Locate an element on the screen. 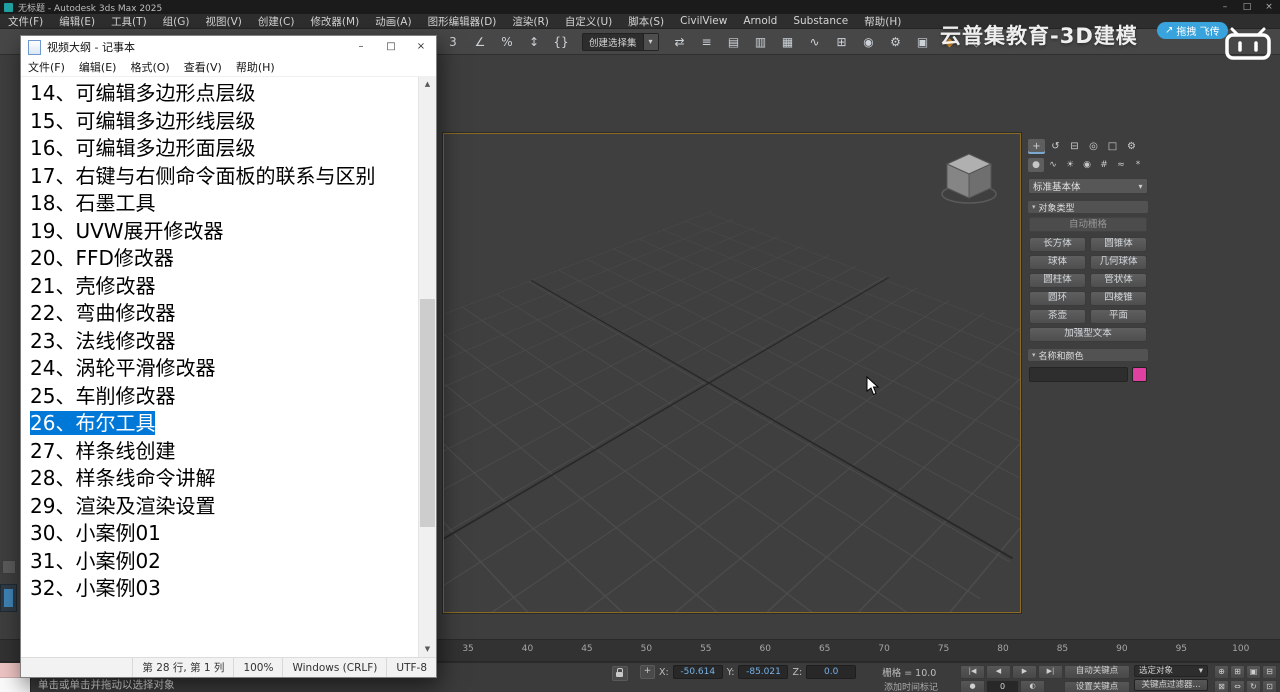 This screenshot has width=1280, height=692. mirror-icon: ⇄ is located at coordinates (680, 42).